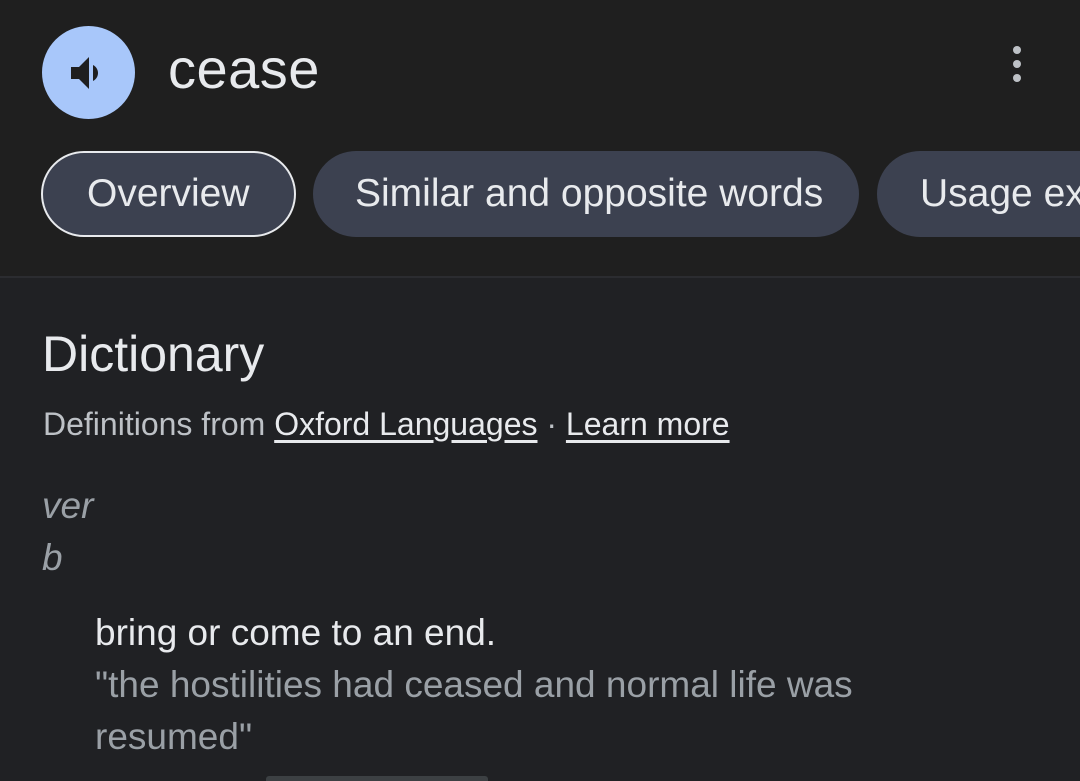 The height and width of the screenshot is (781, 1080). What do you see at coordinates (377, 778) in the screenshot?
I see `content-edge` at bounding box center [377, 778].